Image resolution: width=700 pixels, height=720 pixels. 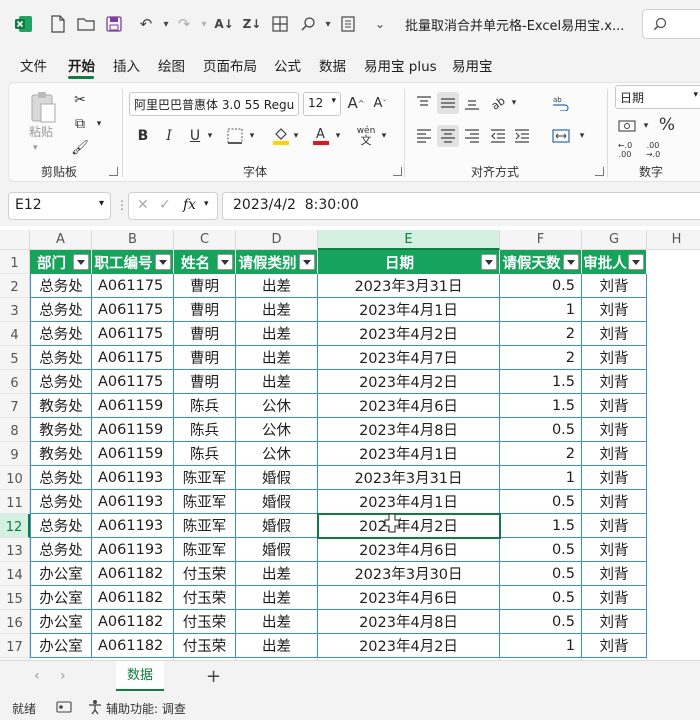 I want to click on tab-home: 开始, so click(x=81, y=65).